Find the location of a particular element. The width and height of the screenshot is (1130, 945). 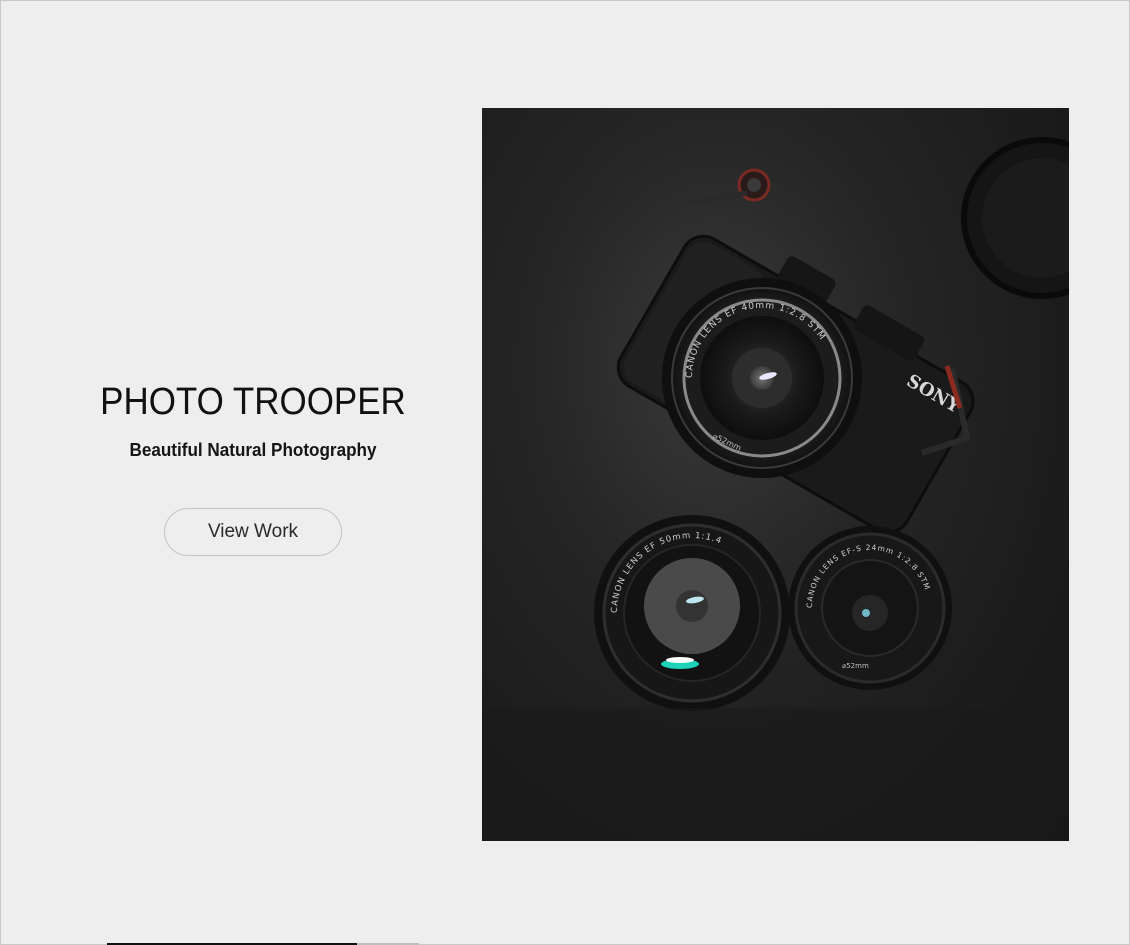

hero-title: PHOTO TROOPER is located at coordinates (253, 402).